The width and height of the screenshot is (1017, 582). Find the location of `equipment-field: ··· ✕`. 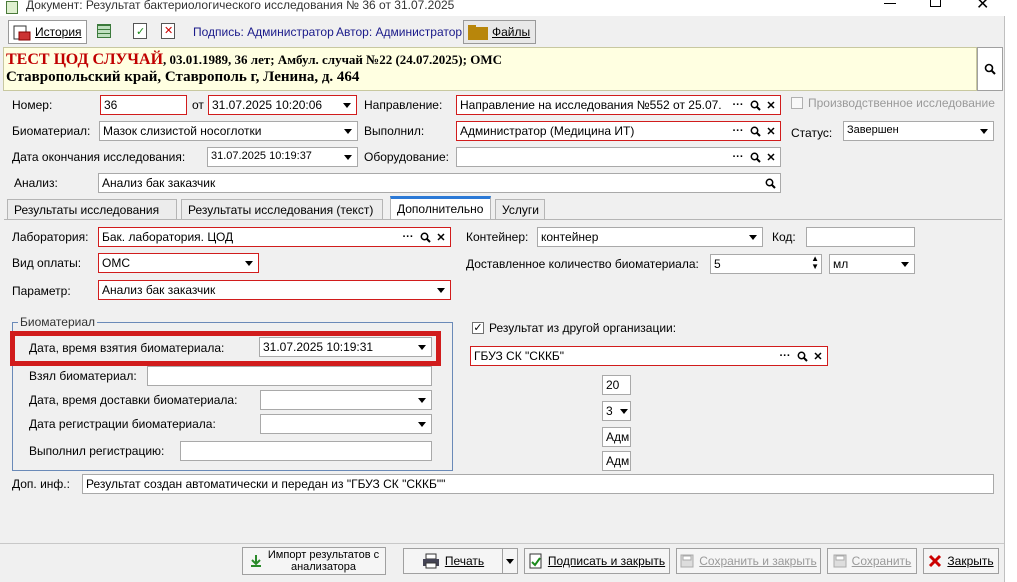

equipment-field: ··· ✕ is located at coordinates (618, 157).